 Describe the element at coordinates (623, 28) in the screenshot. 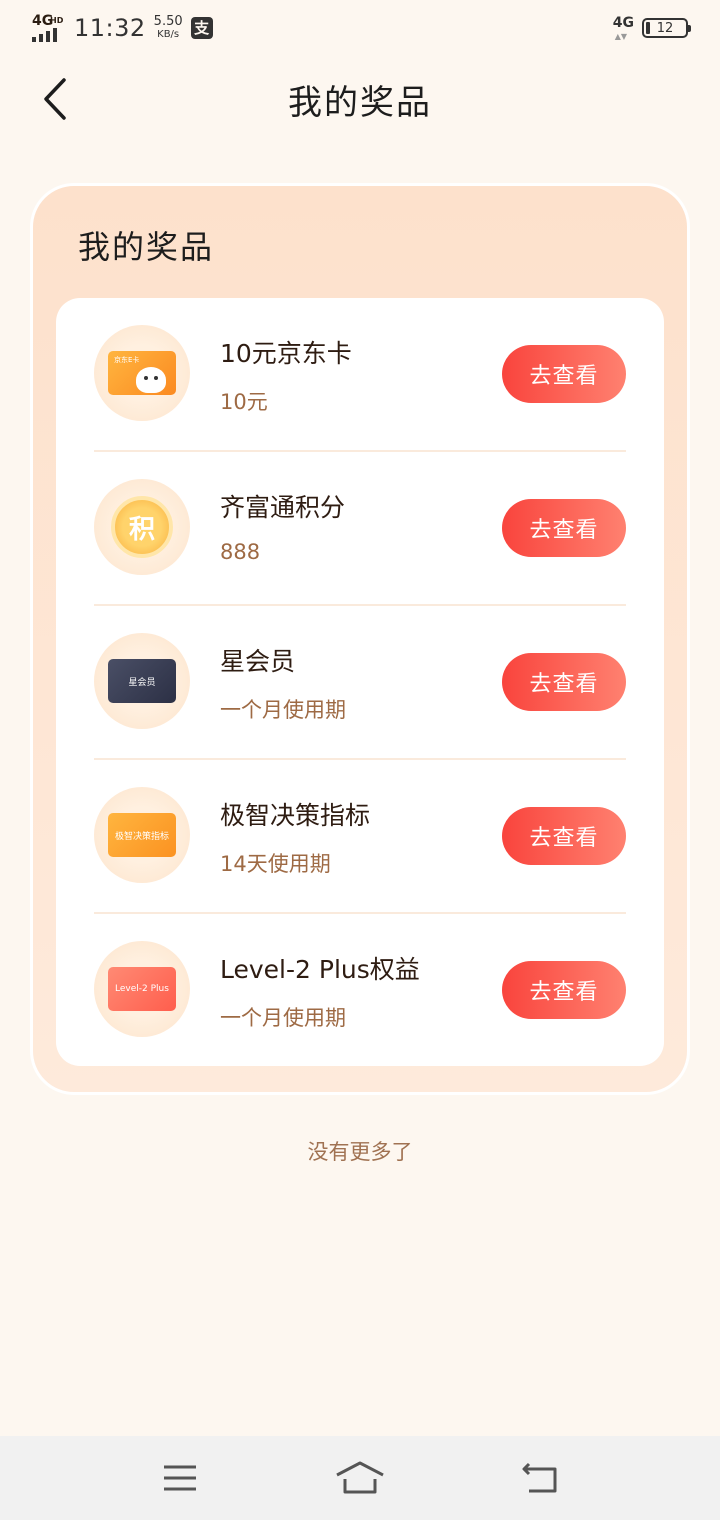

I see `mobile-data-icon: 4G ▲▼` at that location.